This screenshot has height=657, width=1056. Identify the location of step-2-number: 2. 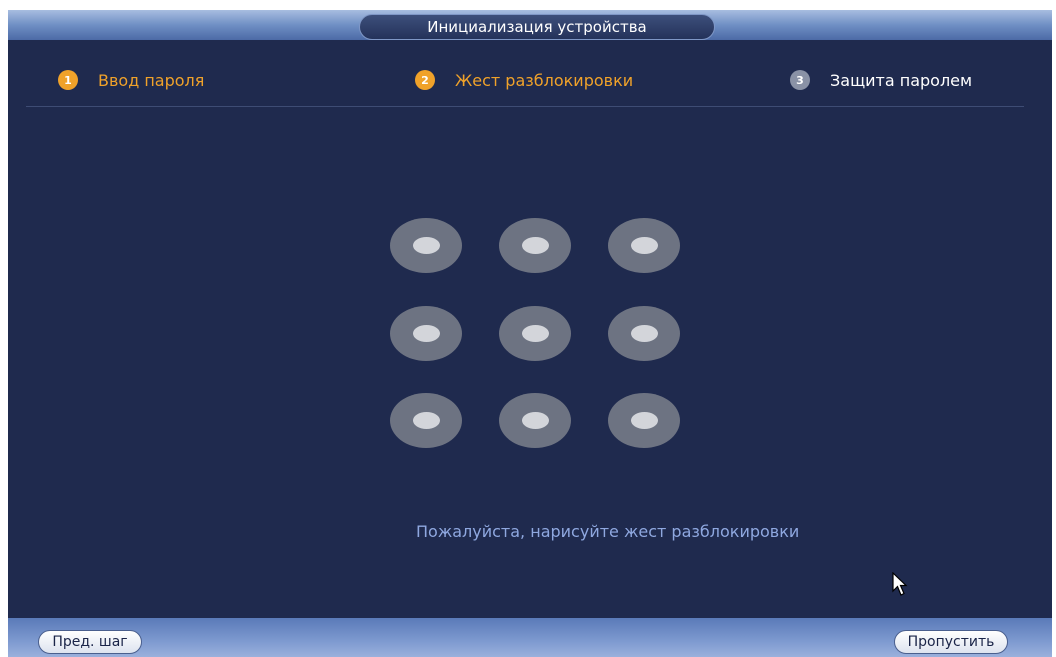
(425, 80).